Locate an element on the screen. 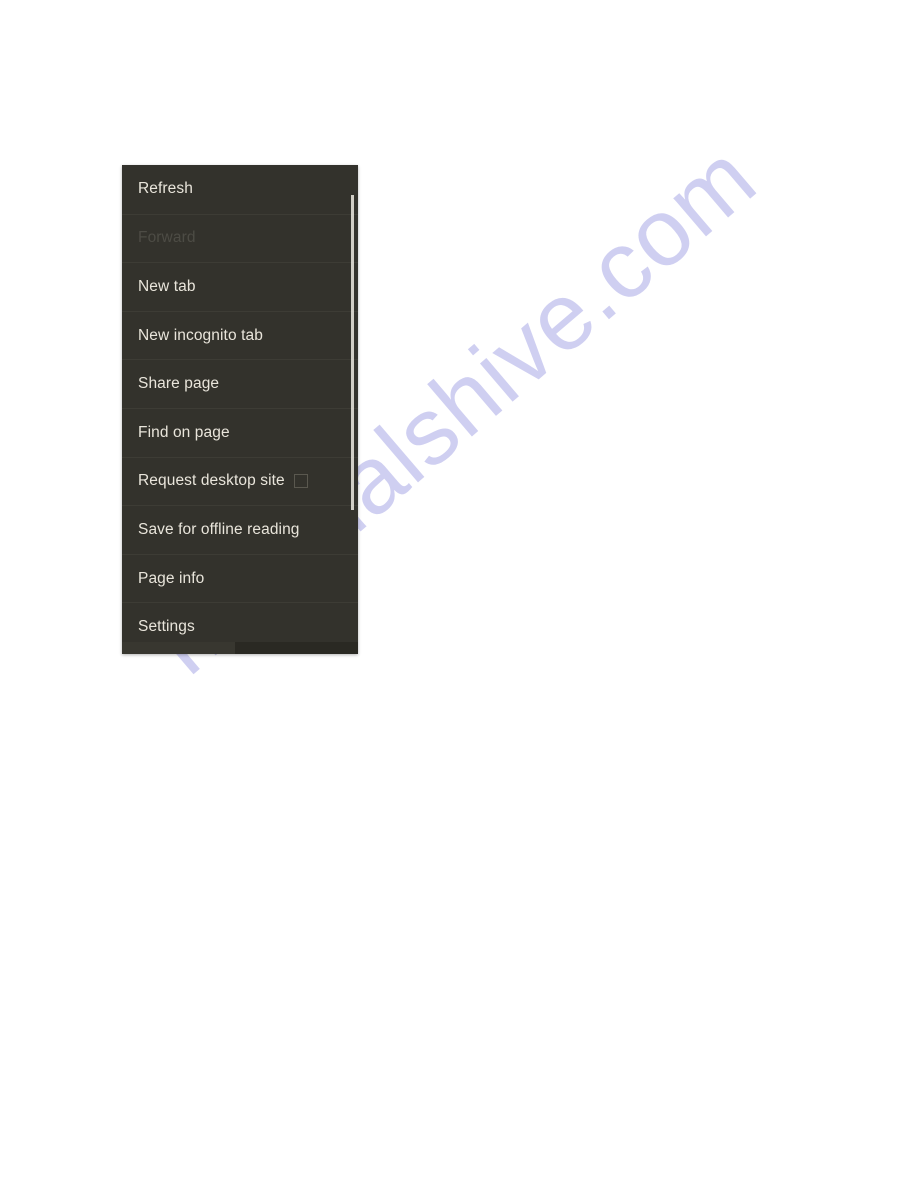 Image resolution: width=918 pixels, height=1188 pixels. menu-item-refresh: Refresh is located at coordinates (240, 189).